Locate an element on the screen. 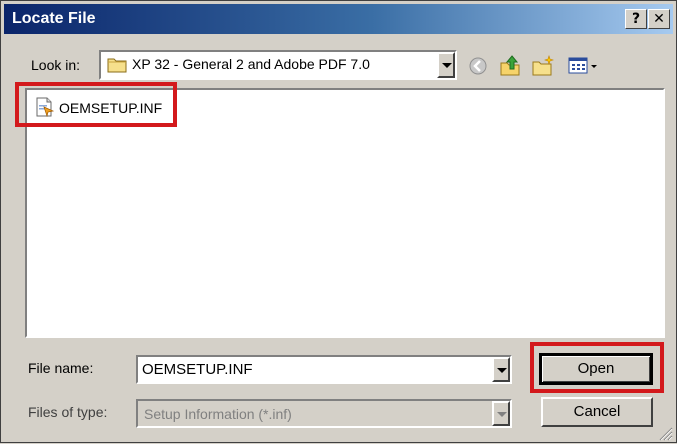  back-icon is located at coordinates (478, 67).